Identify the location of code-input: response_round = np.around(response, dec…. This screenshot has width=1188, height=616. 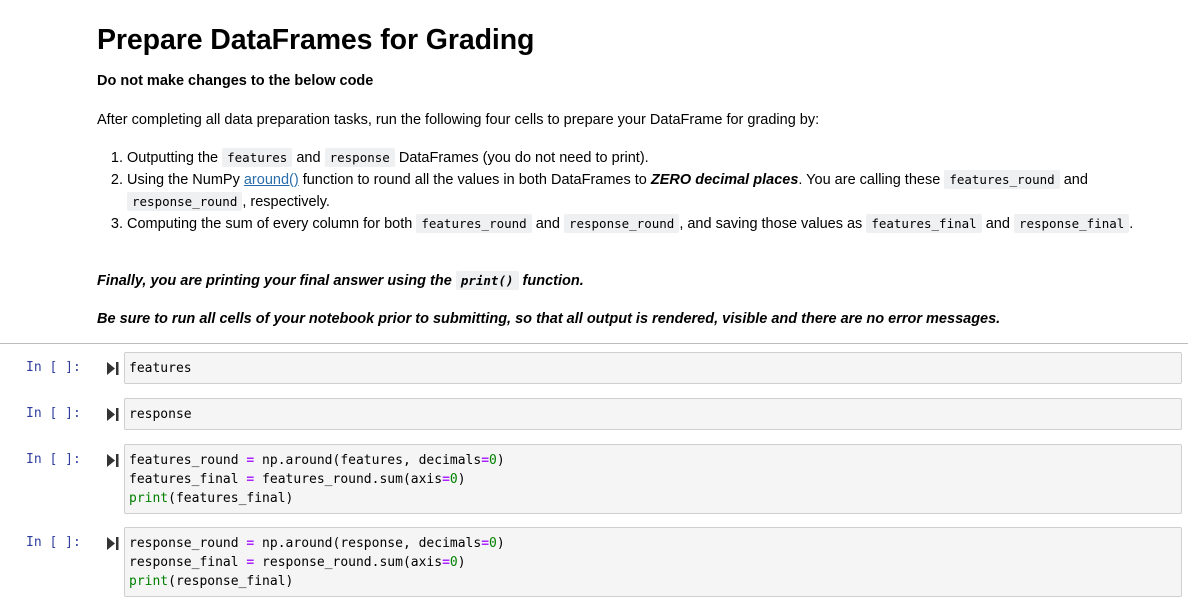
(653, 562).